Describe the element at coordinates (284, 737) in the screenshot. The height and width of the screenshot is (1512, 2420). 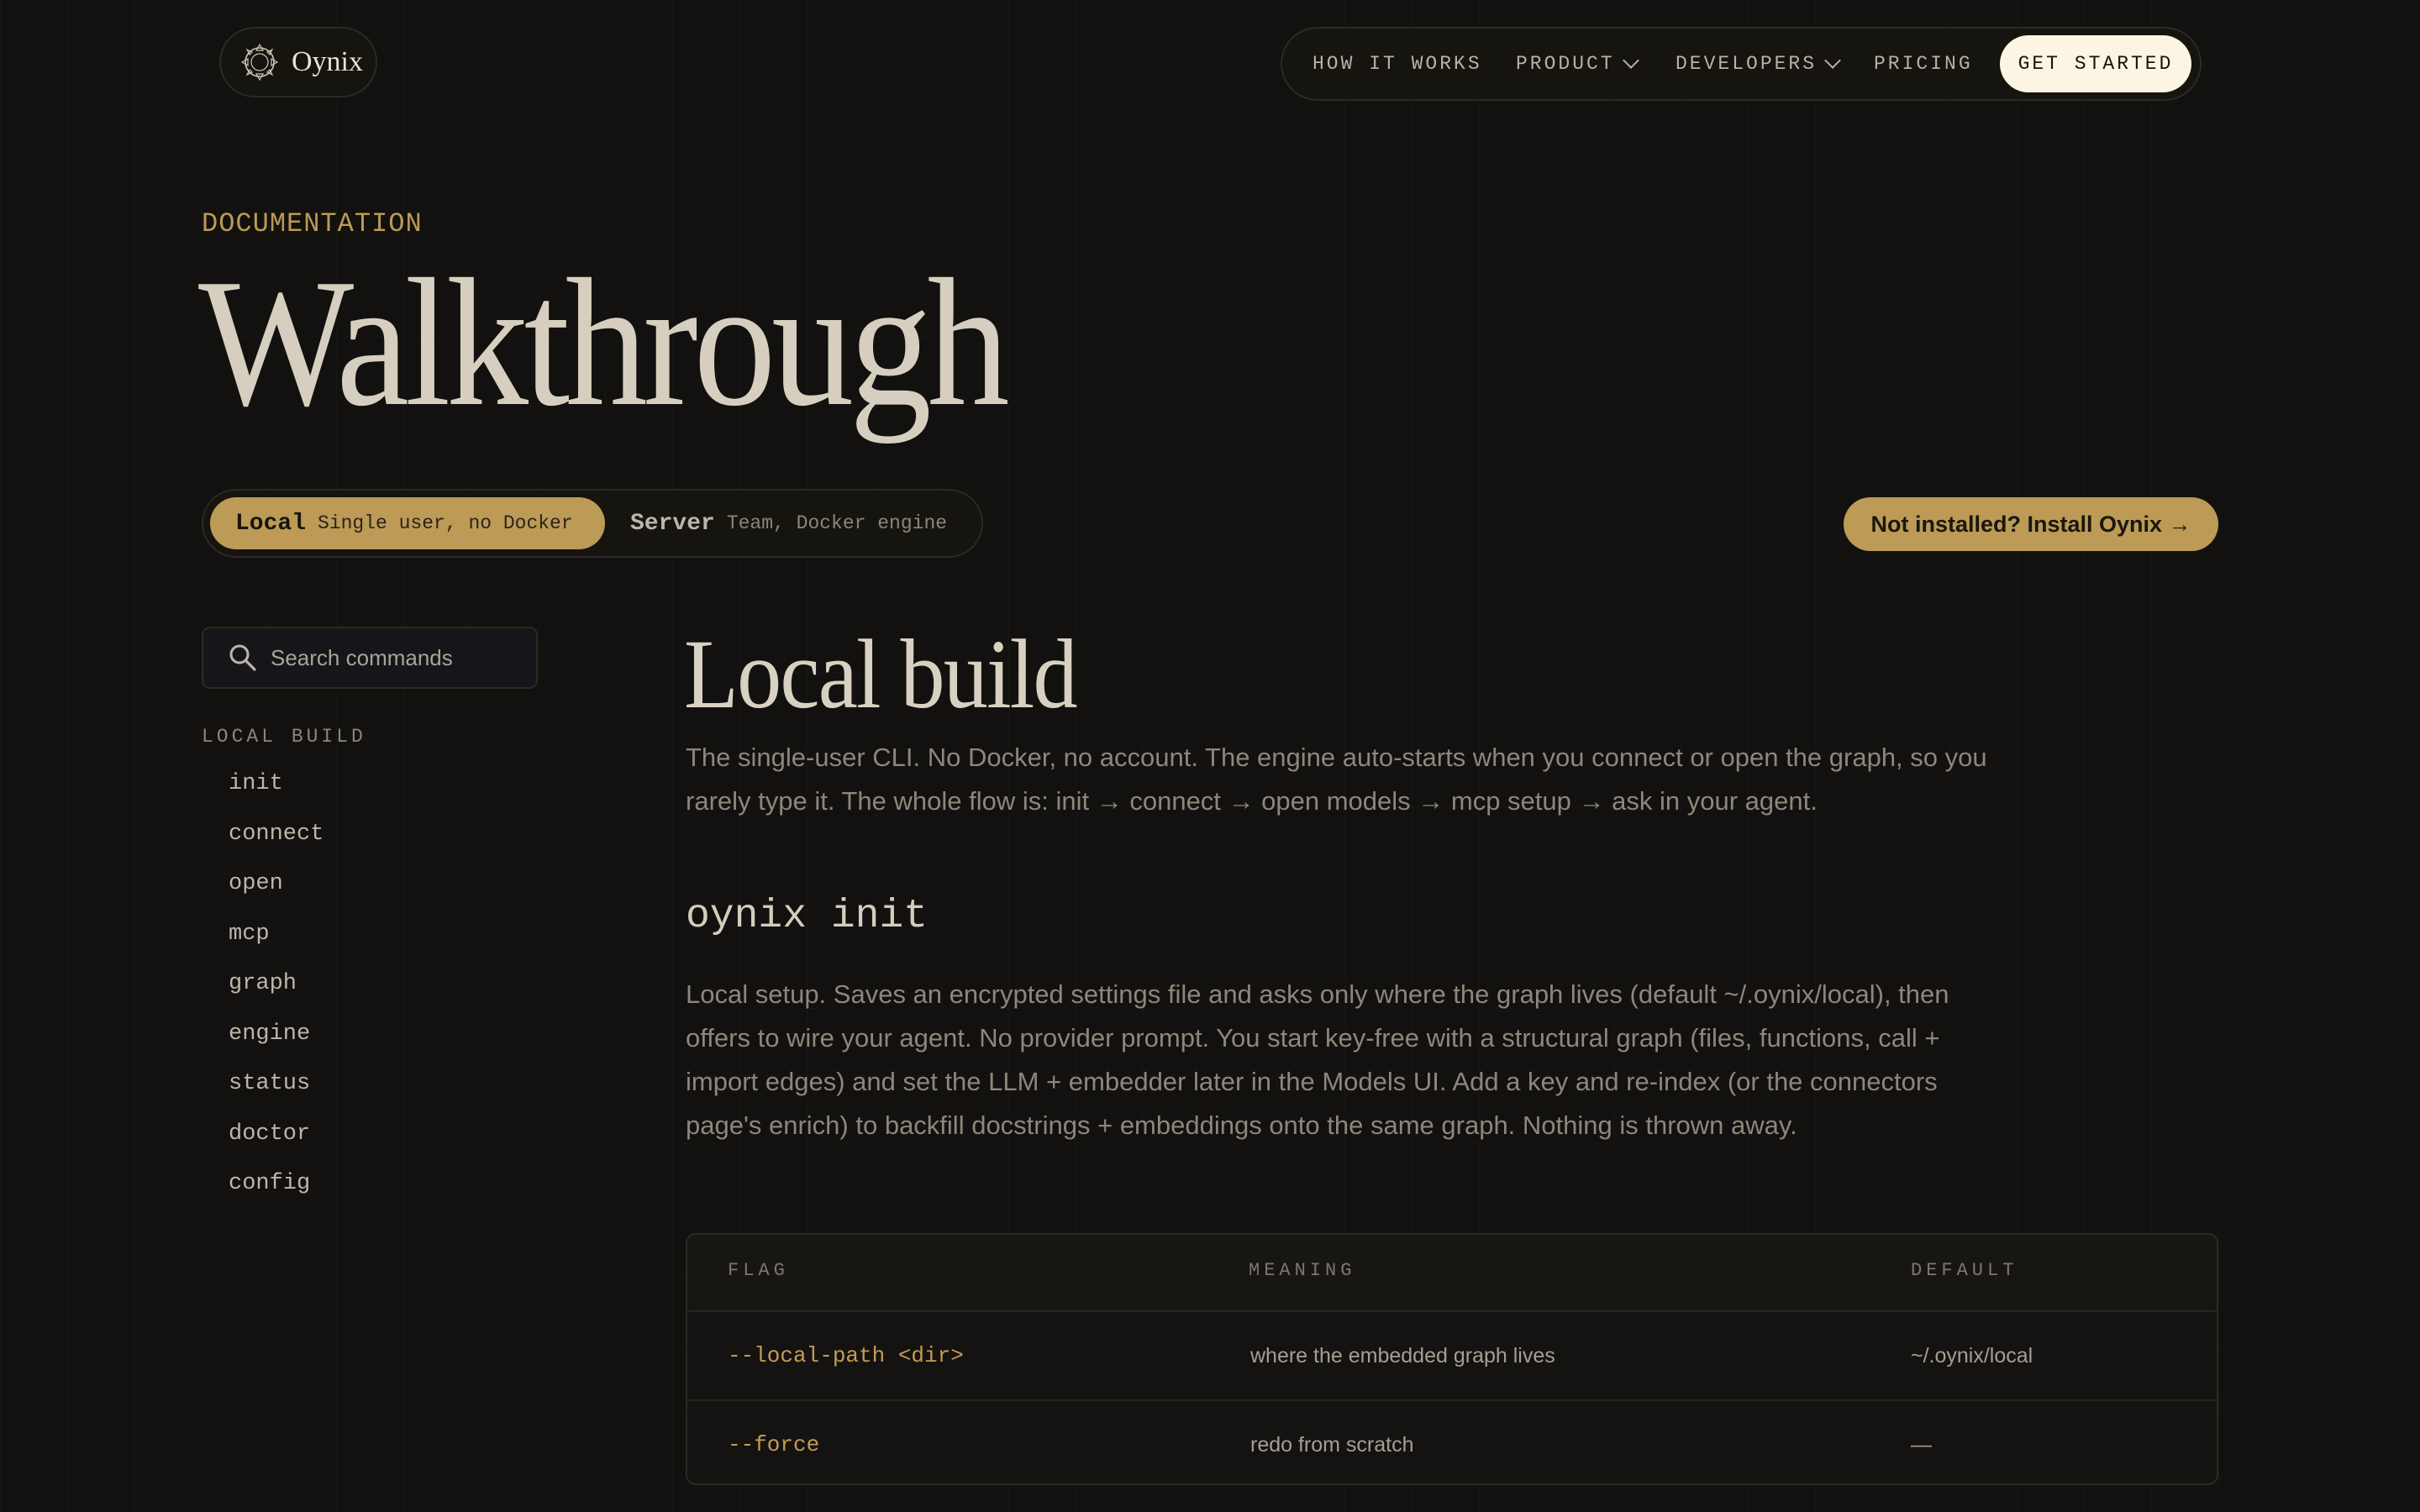
I see `sidebar-section-label: LOCAL BUILD` at that location.